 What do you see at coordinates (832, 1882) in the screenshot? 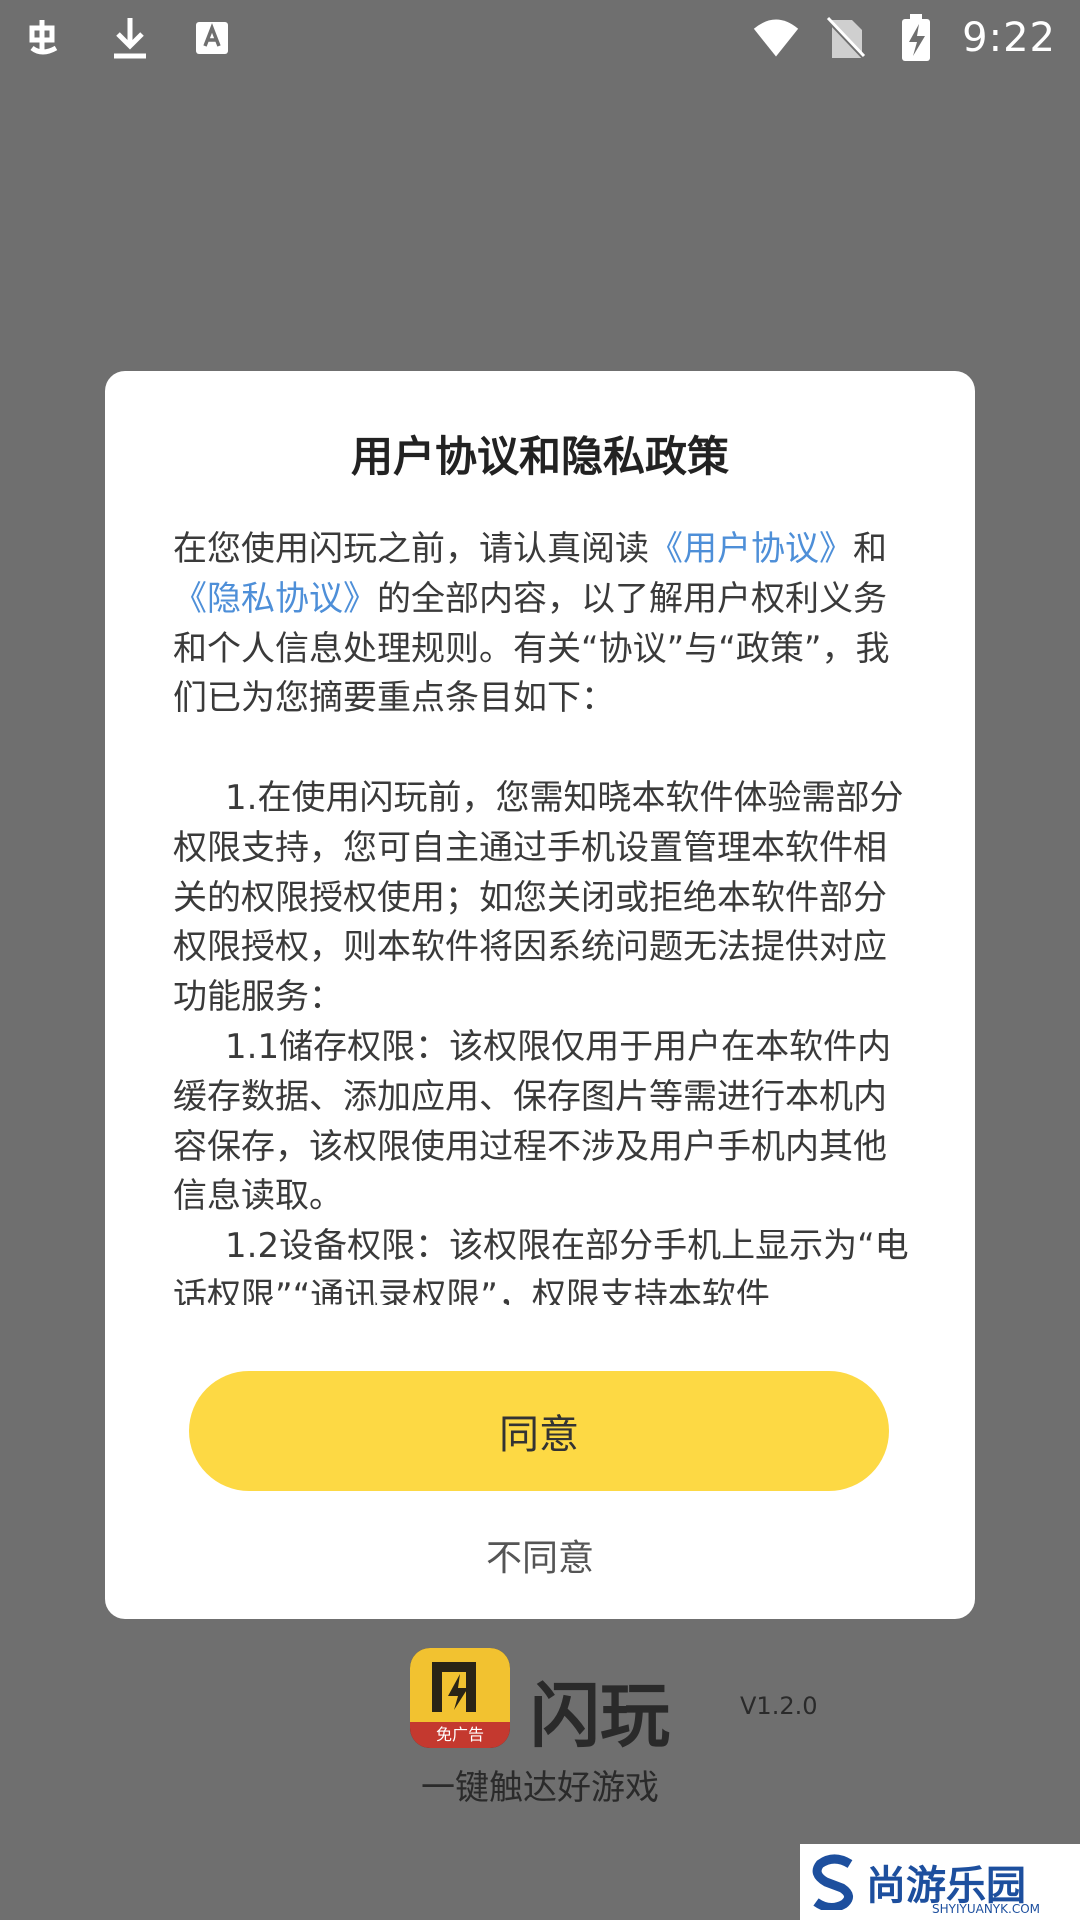
I see `watermark-logo-icon` at bounding box center [832, 1882].